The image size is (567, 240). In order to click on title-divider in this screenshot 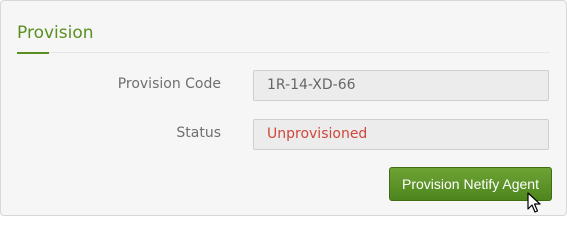, I will do `click(283, 52)`.